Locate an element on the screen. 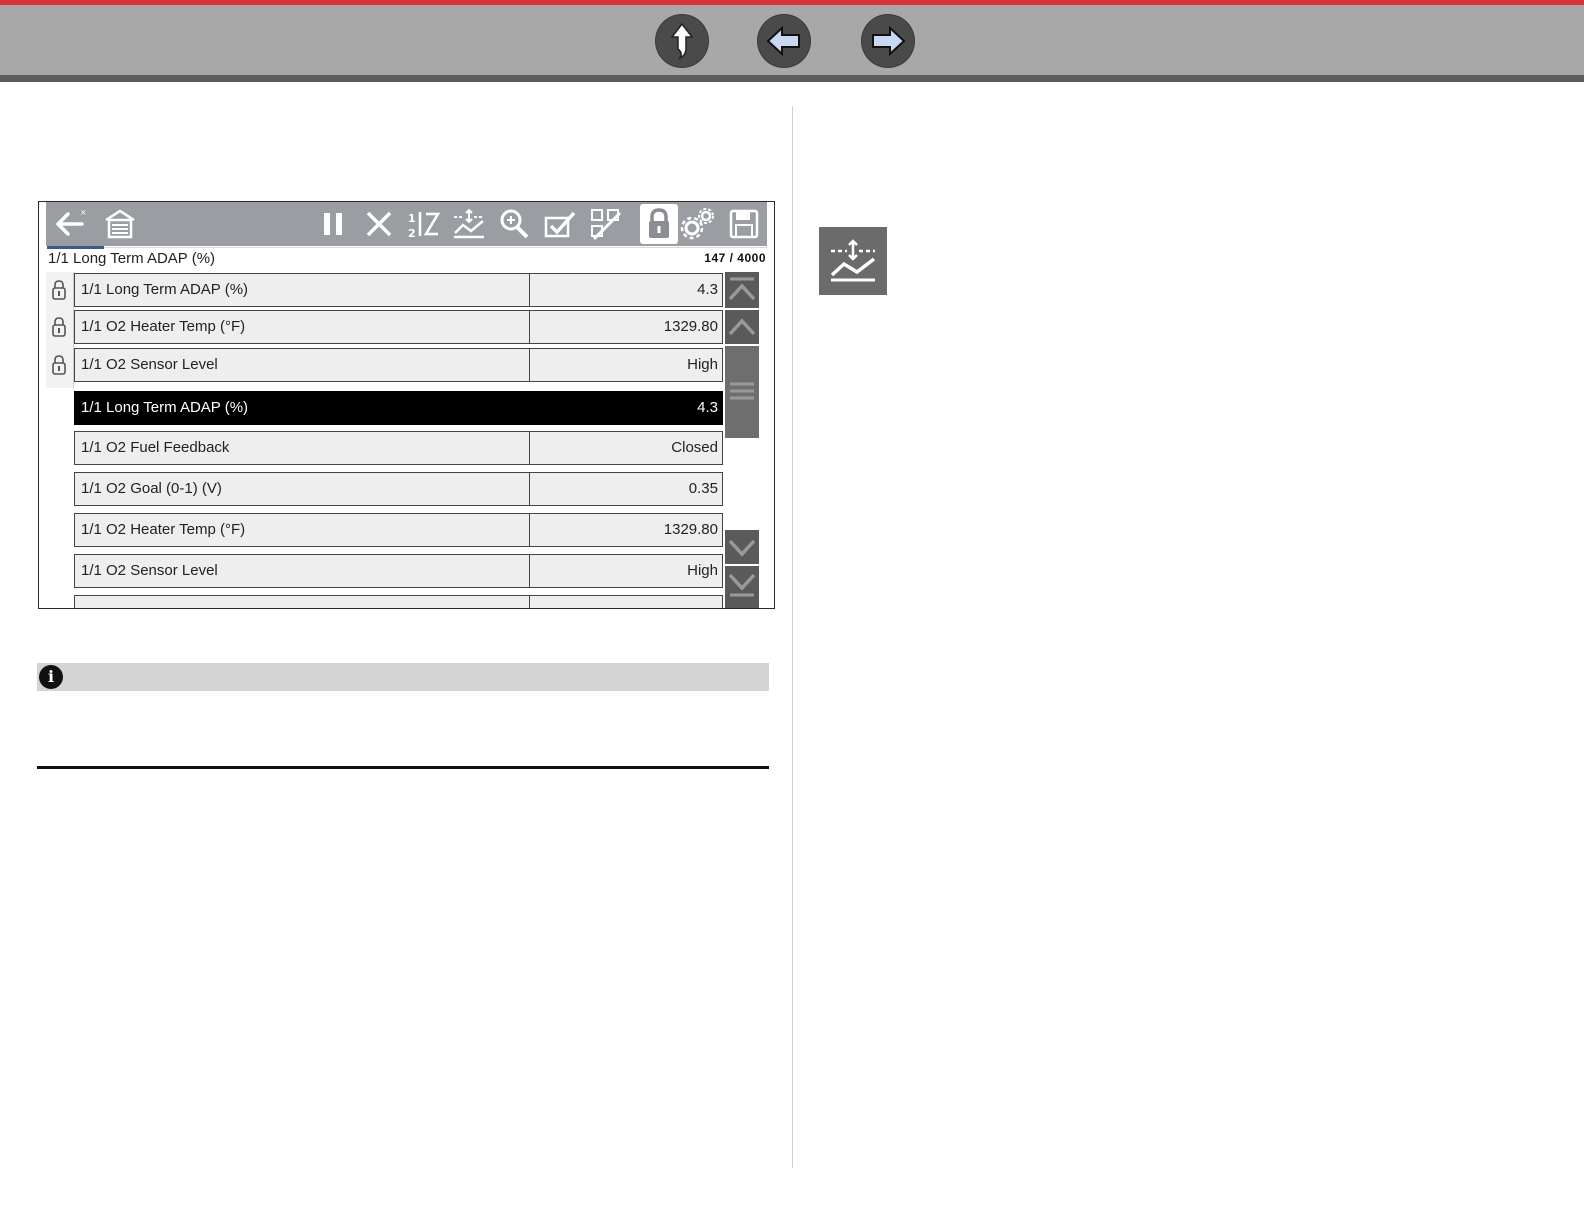  pause-icon is located at coordinates (333, 224).